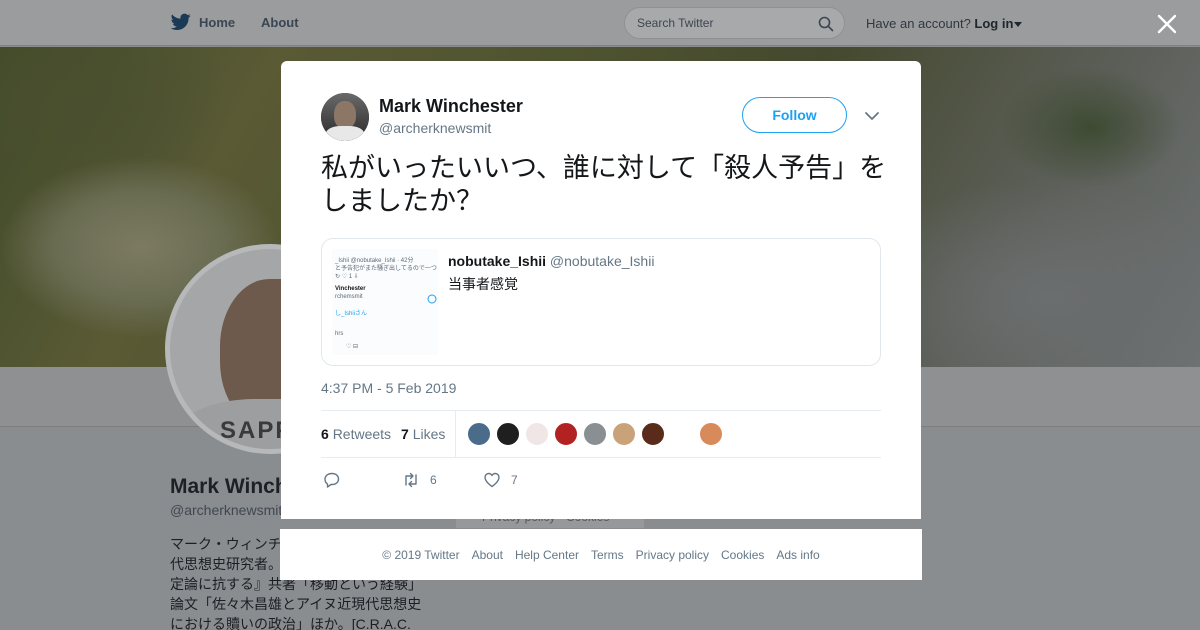 The image size is (1200, 630). Describe the element at coordinates (433, 480) in the screenshot. I see `retweet-action-count: 6` at that location.